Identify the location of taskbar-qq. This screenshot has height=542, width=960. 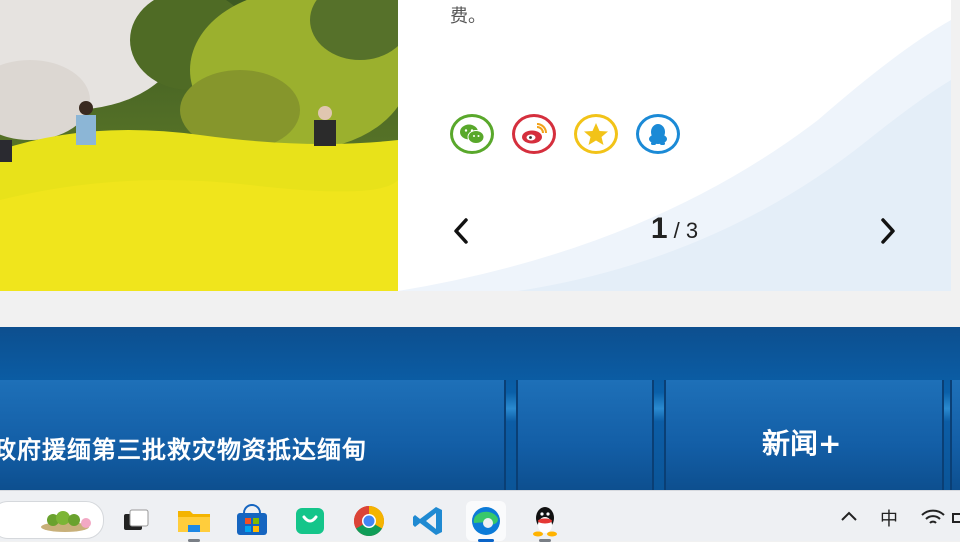
(545, 521).